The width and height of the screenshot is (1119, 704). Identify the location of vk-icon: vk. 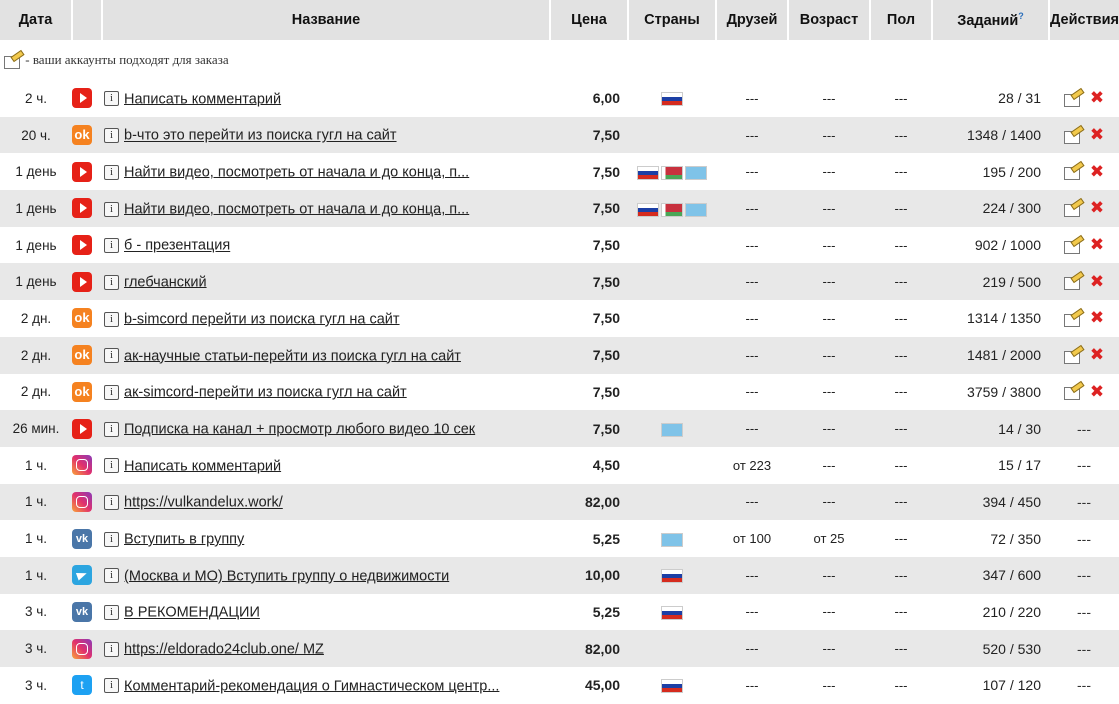
(82, 611).